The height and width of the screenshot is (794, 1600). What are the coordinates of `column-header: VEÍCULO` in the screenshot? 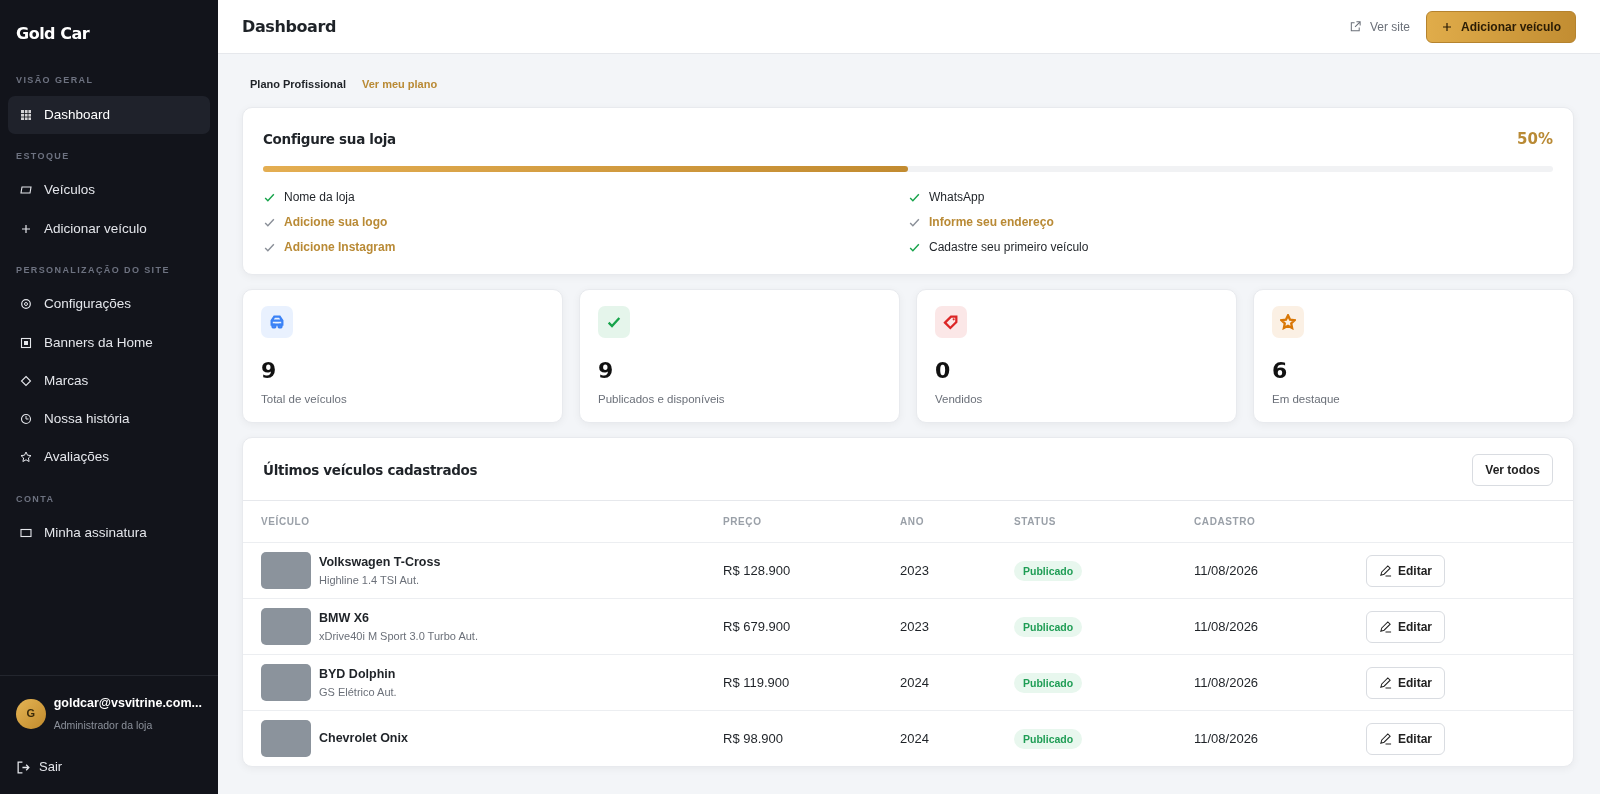 It's located at (286, 522).